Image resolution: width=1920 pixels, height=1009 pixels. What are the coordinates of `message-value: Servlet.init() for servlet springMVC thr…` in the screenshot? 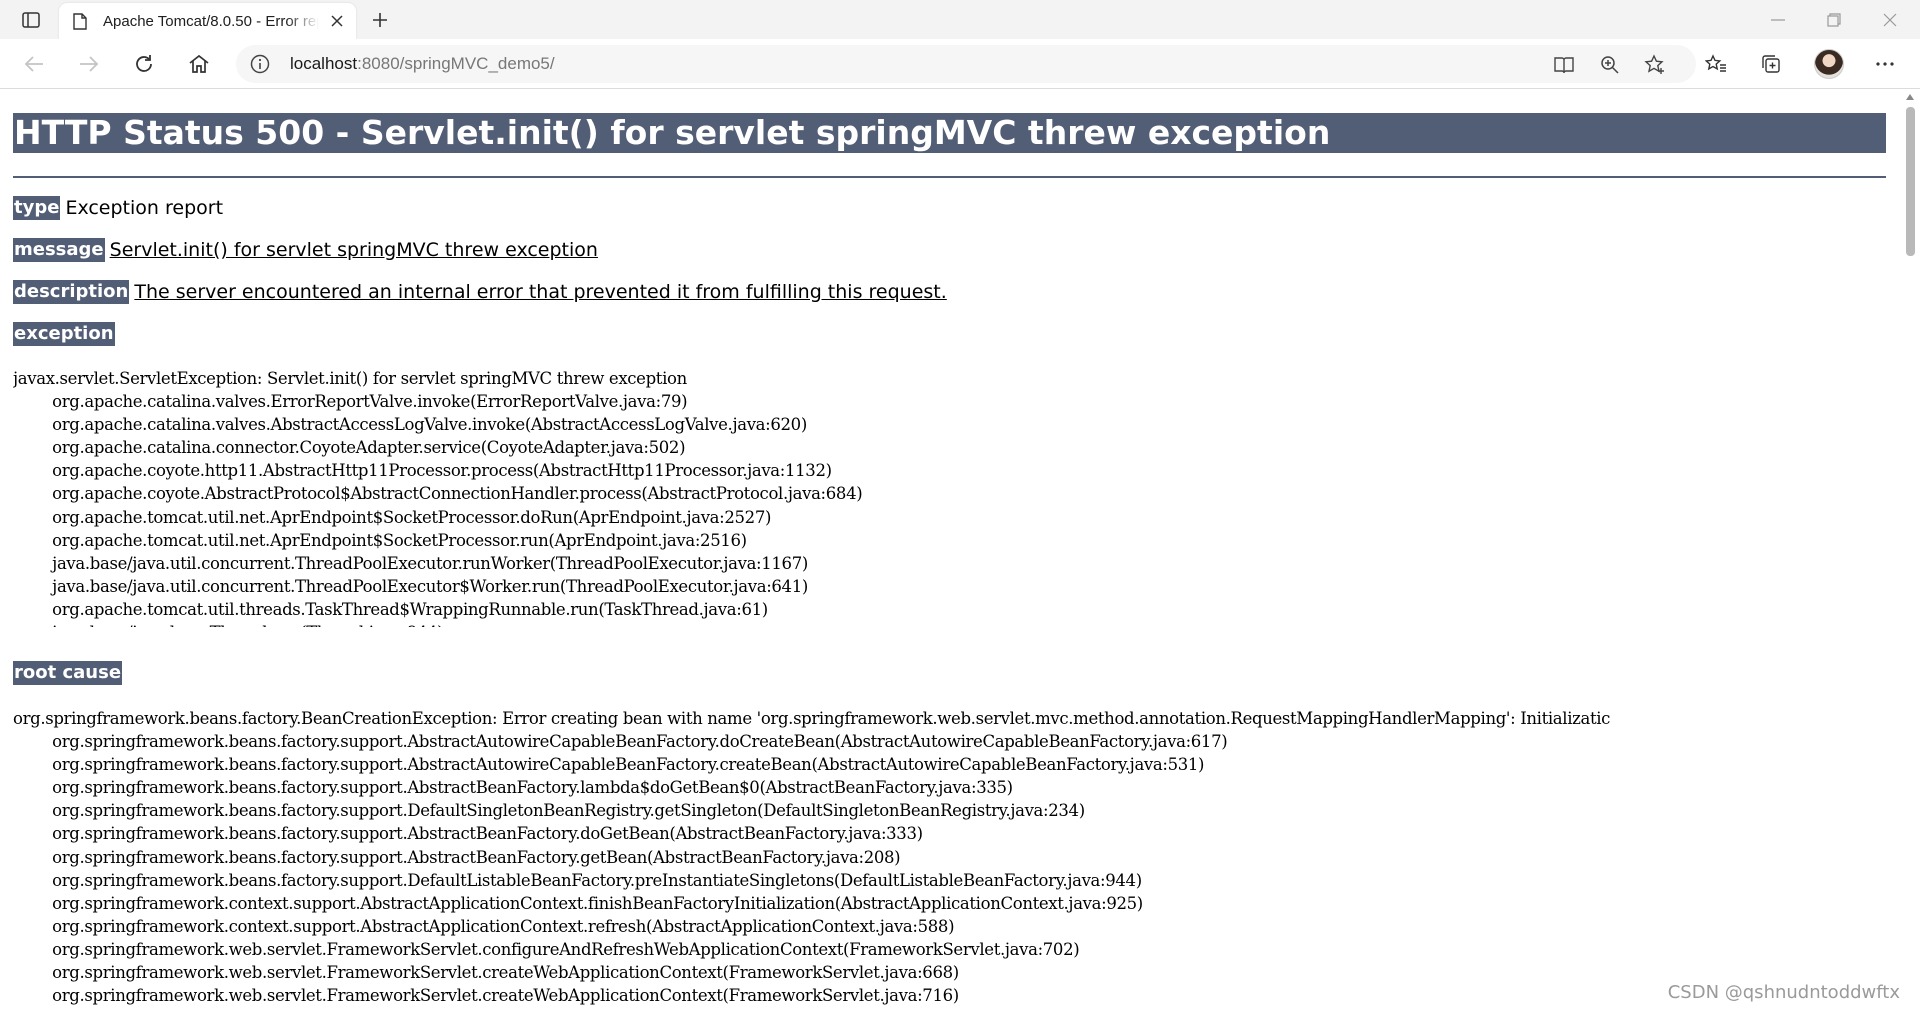 It's located at (353, 250).